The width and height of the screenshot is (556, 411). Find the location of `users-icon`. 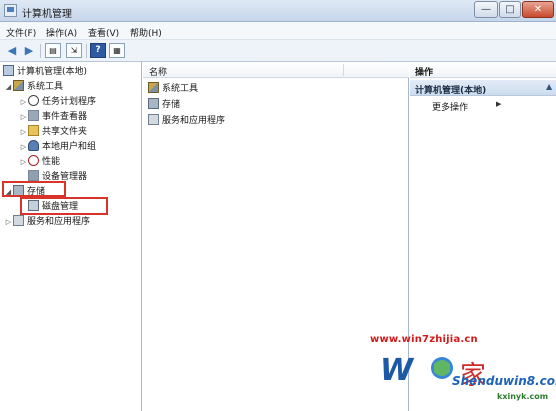

users-icon is located at coordinates (33, 145).